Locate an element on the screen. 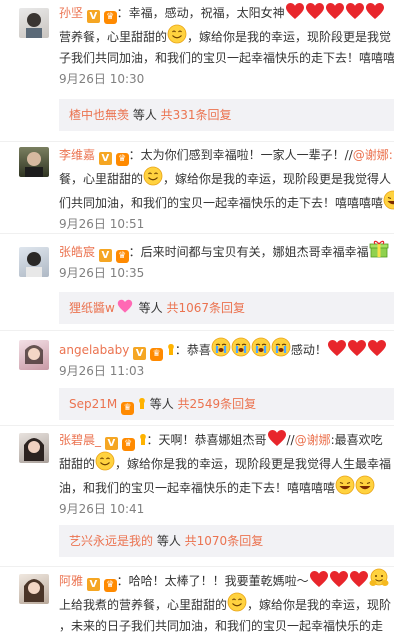 The width and height of the screenshot is (394, 637). comment-text: // is located at coordinates (290, 440).